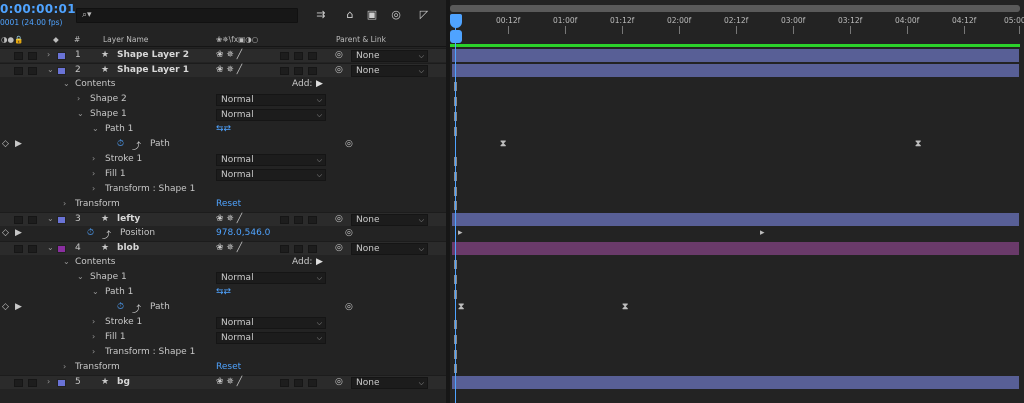  I want to click on frame-blending-icon: ▣, so click(372, 15).